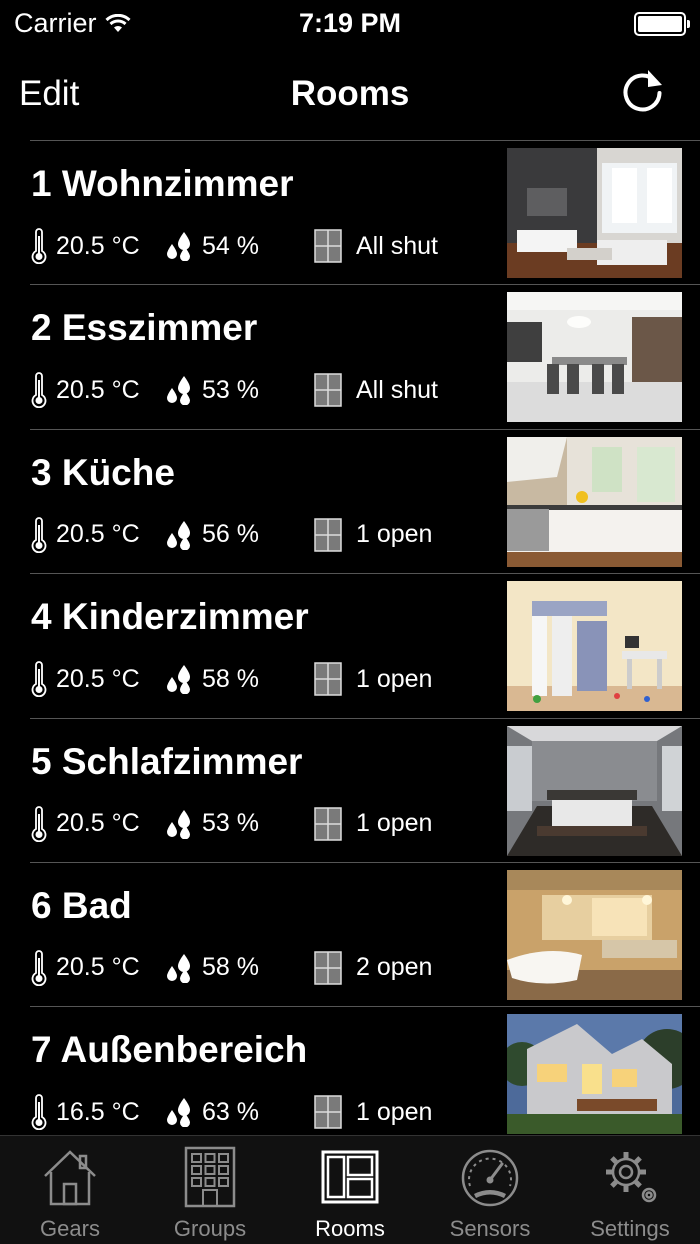 Image resolution: width=700 pixels, height=1244 pixels. I want to click on room-row: 1 Wohnzimmer 20.5 °C 54 % All shut, so click(350, 213).